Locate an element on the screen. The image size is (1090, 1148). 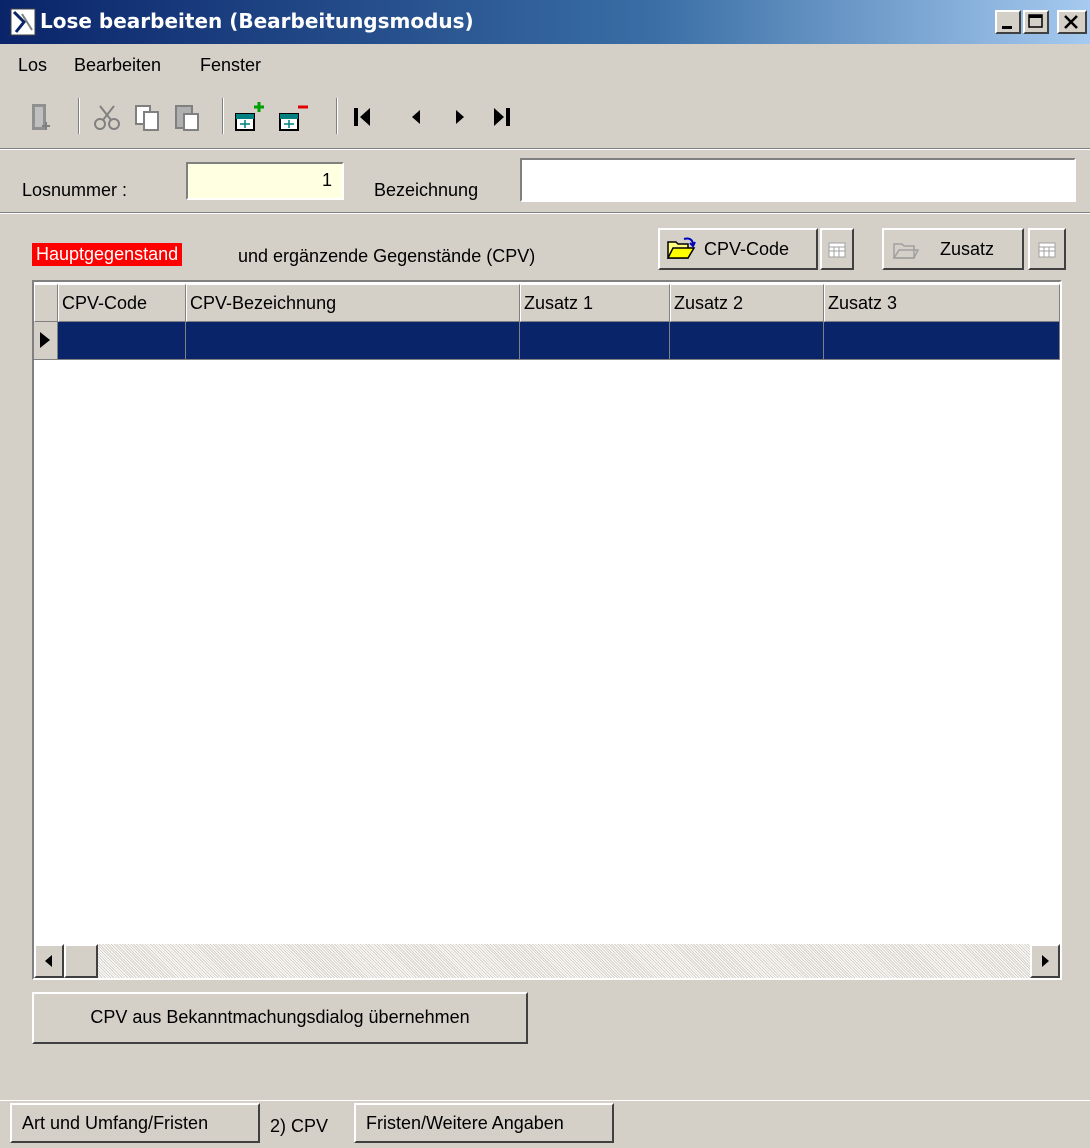
losnummer-input: 1 is located at coordinates (265, 181).